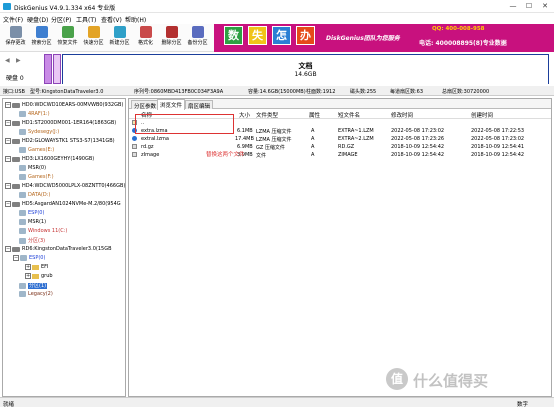 The width and height of the screenshot is (554, 407). What do you see at coordinates (48, 69) in the screenshot?
I see `esp-partition-bar` at bounding box center [48, 69].